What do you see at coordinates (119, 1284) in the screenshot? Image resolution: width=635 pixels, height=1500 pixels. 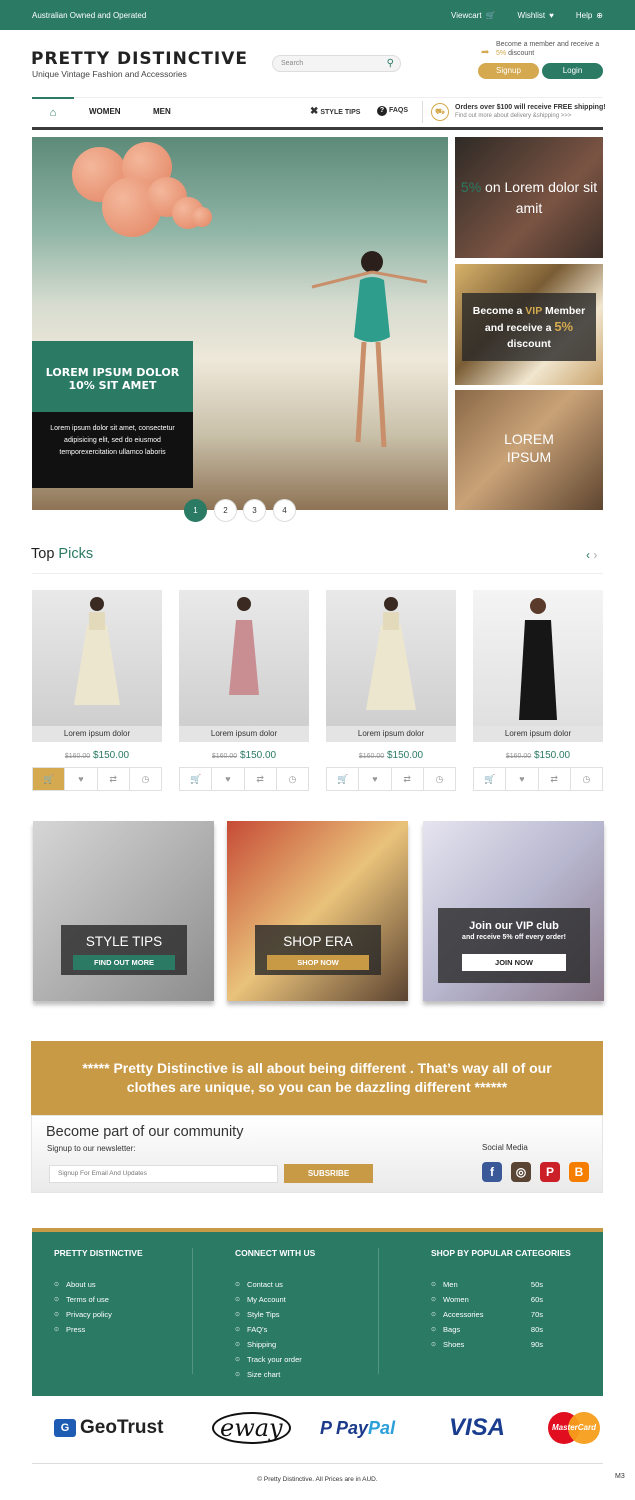 I see `footer-link: ⊙ About us` at bounding box center [119, 1284].